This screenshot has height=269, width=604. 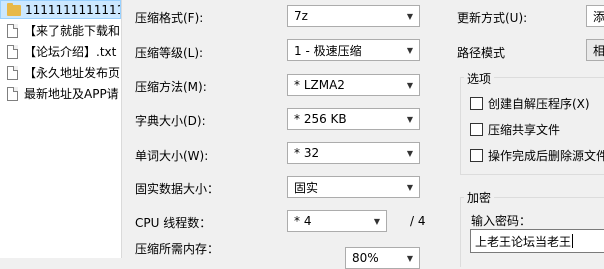 I want to click on level-label: 压缩等级(L):, so click(x=169, y=53).